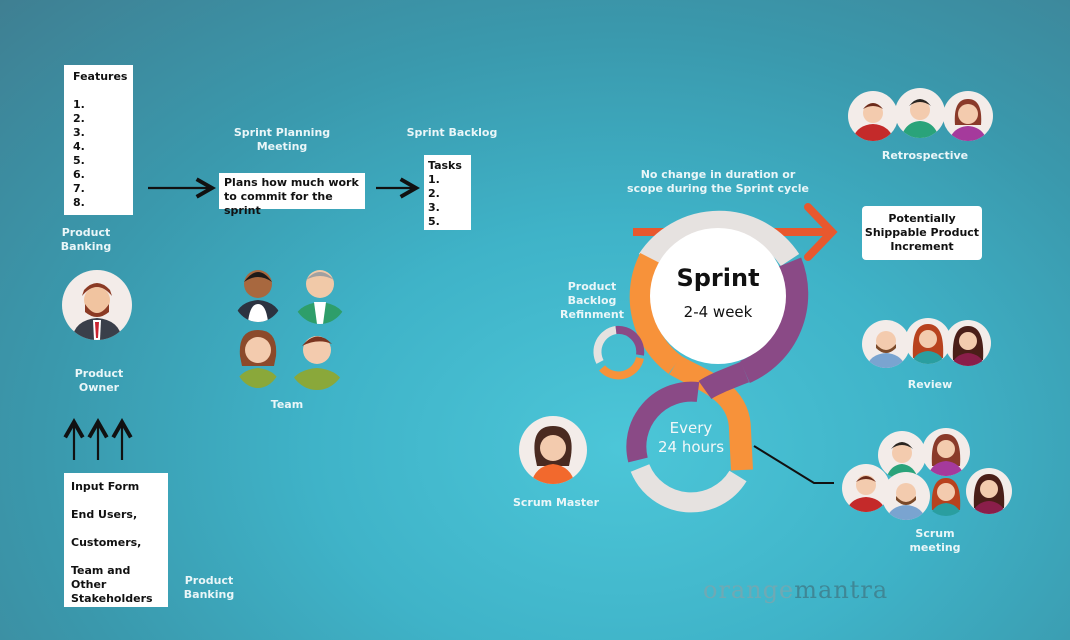  I want to click on feature-item: 8., so click(79, 202).